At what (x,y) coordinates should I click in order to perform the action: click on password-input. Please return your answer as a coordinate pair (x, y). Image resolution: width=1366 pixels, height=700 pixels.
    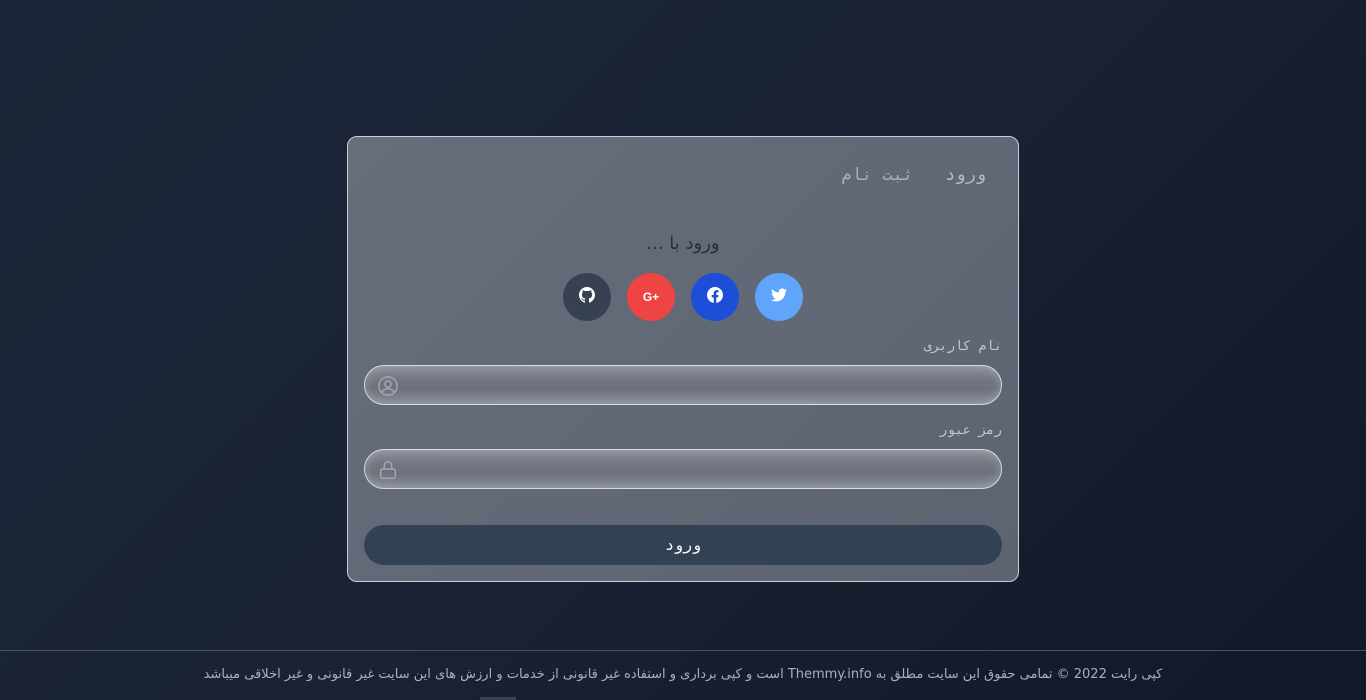
    Looking at the image, I should click on (683, 469).